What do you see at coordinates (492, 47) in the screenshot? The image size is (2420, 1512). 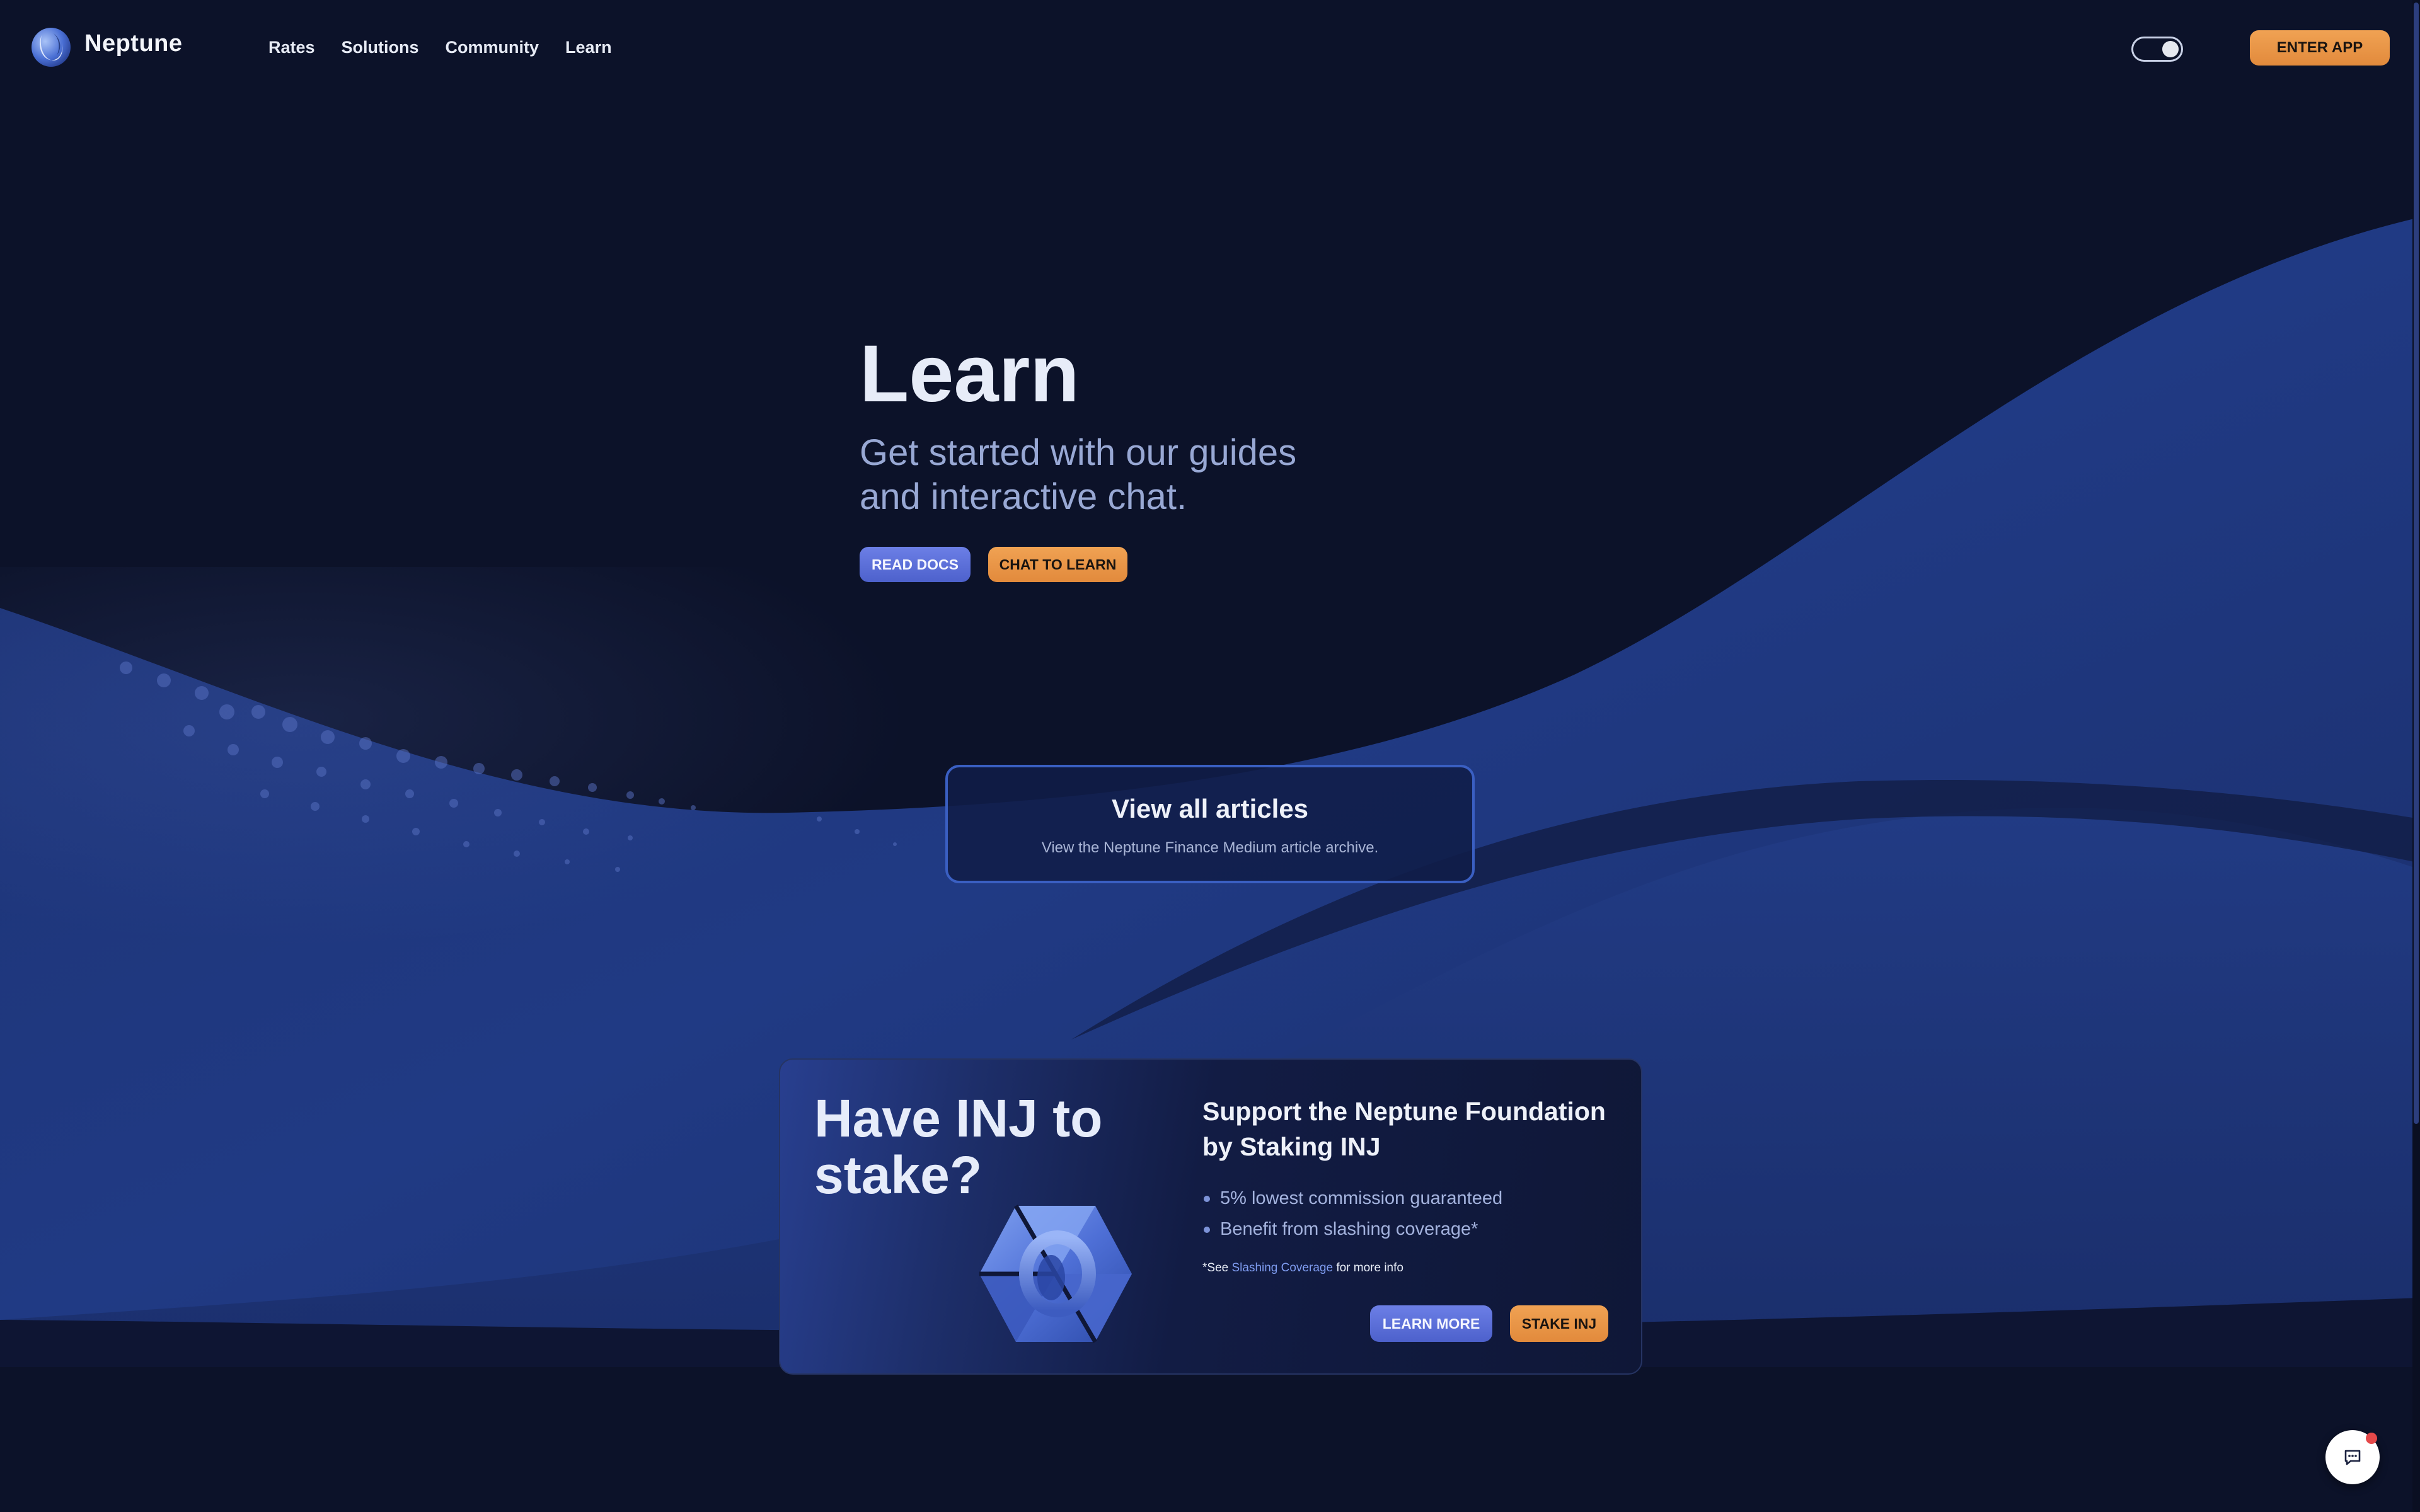 I see `nav-community: Community` at bounding box center [492, 47].